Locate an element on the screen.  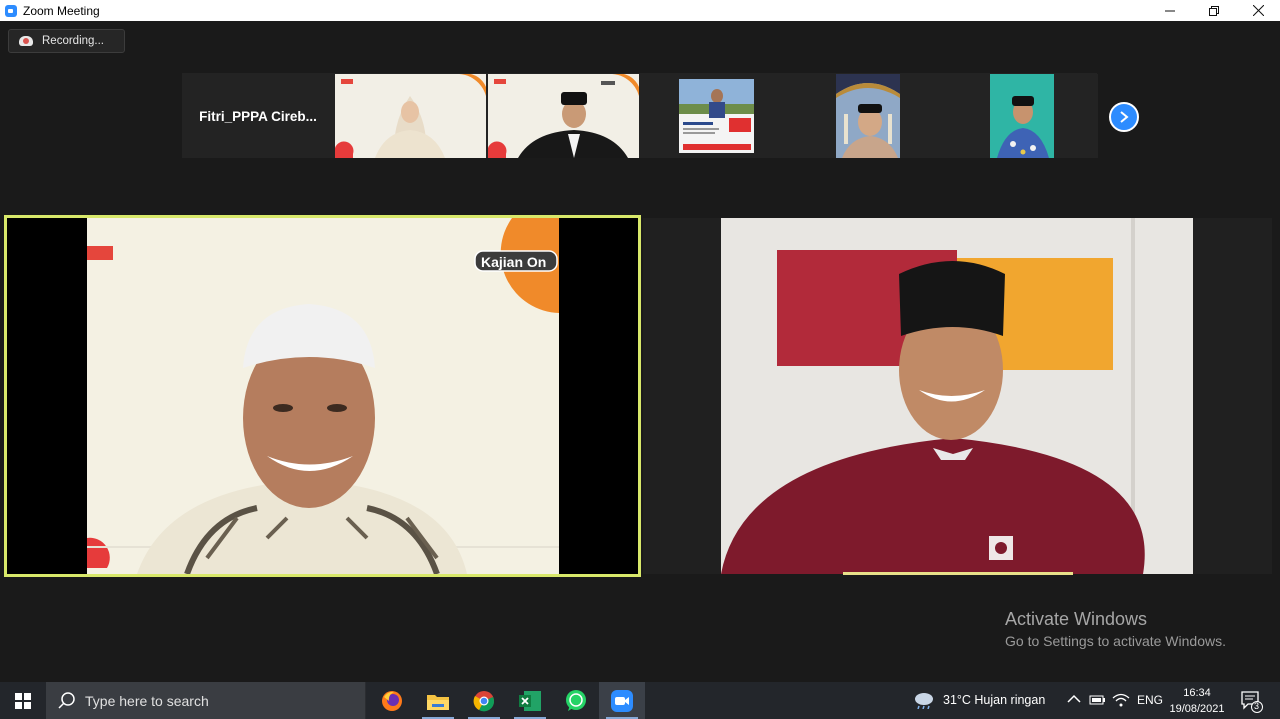
restore-button is located at coordinates (1214, 10).